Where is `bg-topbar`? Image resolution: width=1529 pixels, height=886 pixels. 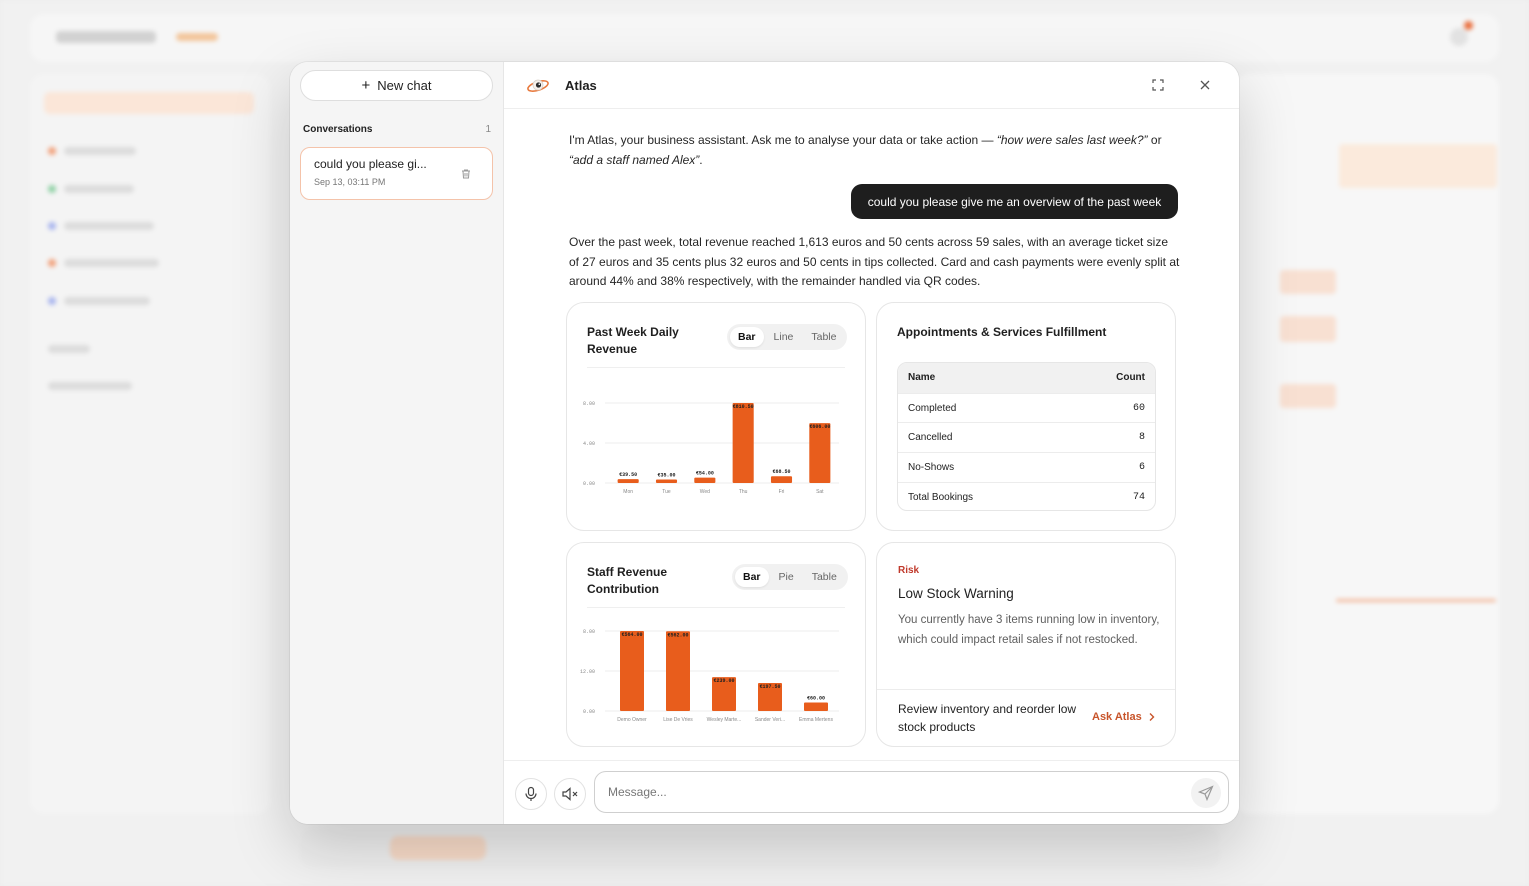
bg-topbar is located at coordinates (764, 38).